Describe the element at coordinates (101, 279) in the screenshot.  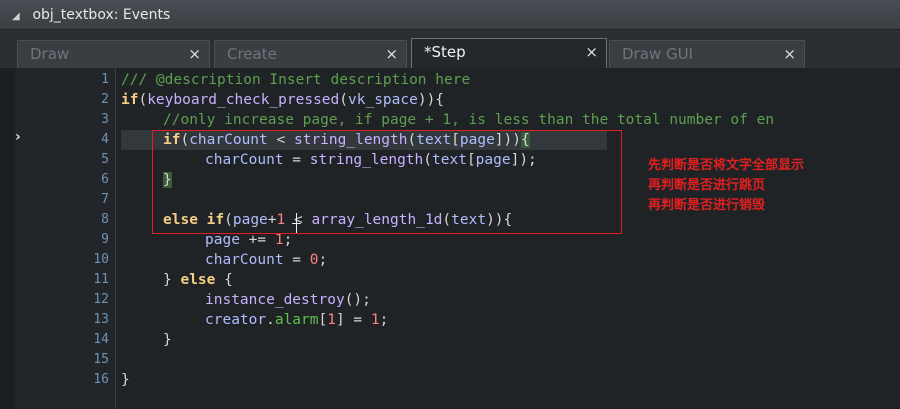
I see `line-number: 11` at that location.